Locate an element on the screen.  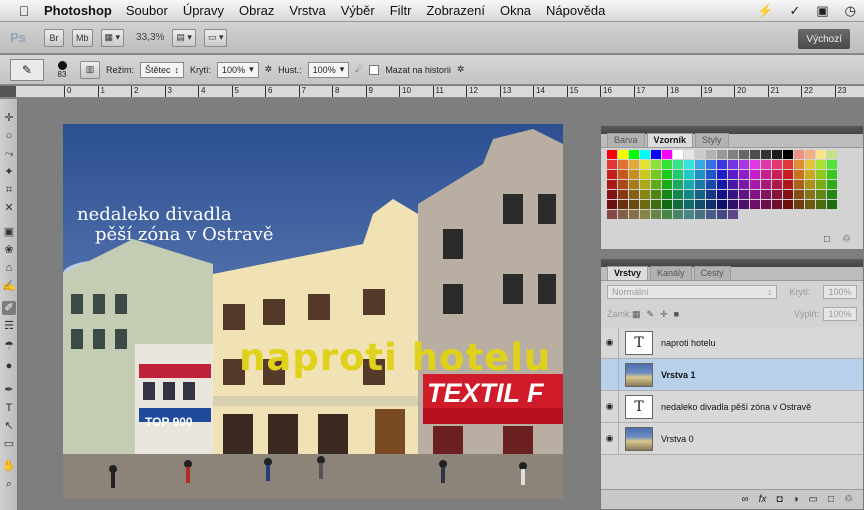
time-machine-icon: ◷ is located at coordinates (850, 11).